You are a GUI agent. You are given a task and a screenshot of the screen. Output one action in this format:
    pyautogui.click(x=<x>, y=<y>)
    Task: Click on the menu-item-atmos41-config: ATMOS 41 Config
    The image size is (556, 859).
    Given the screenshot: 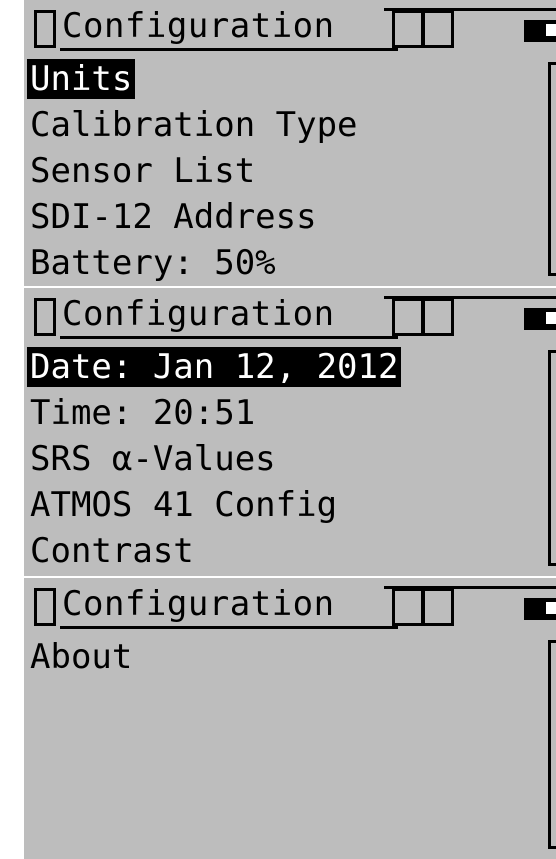 What is the action you would take?
    pyautogui.click(x=284, y=505)
    